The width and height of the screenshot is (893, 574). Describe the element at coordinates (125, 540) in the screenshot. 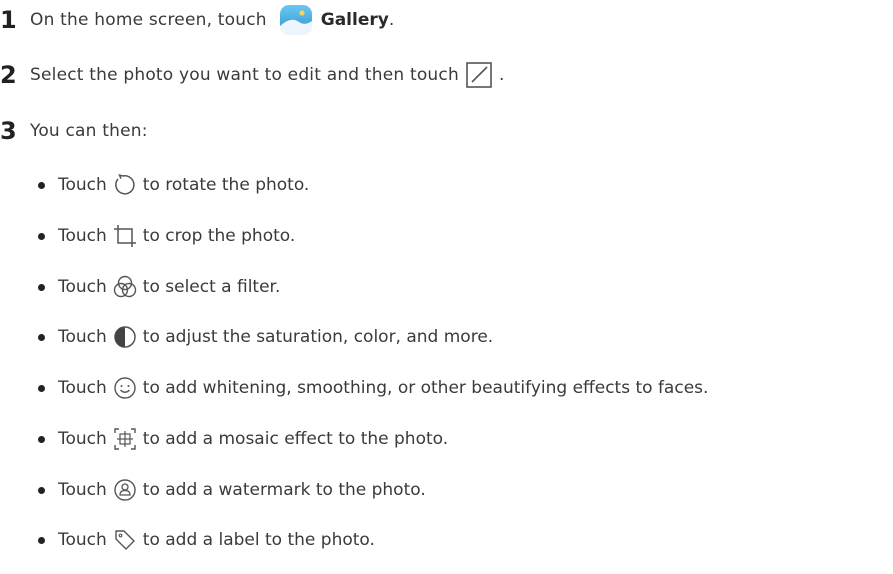

I see `label-icon` at that location.